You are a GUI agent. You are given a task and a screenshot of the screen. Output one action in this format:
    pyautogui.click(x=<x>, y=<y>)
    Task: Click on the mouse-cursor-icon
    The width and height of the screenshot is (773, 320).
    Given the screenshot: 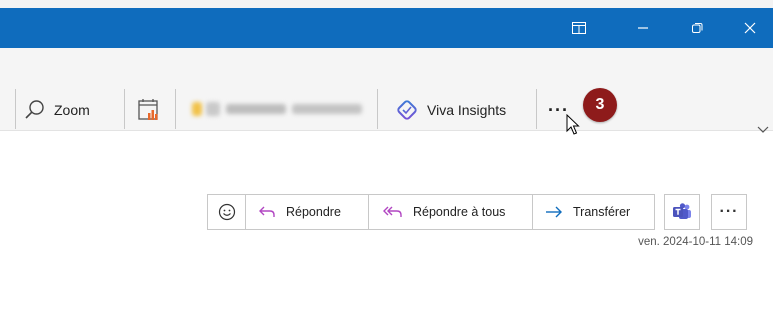 What is the action you would take?
    pyautogui.click(x=573, y=127)
    